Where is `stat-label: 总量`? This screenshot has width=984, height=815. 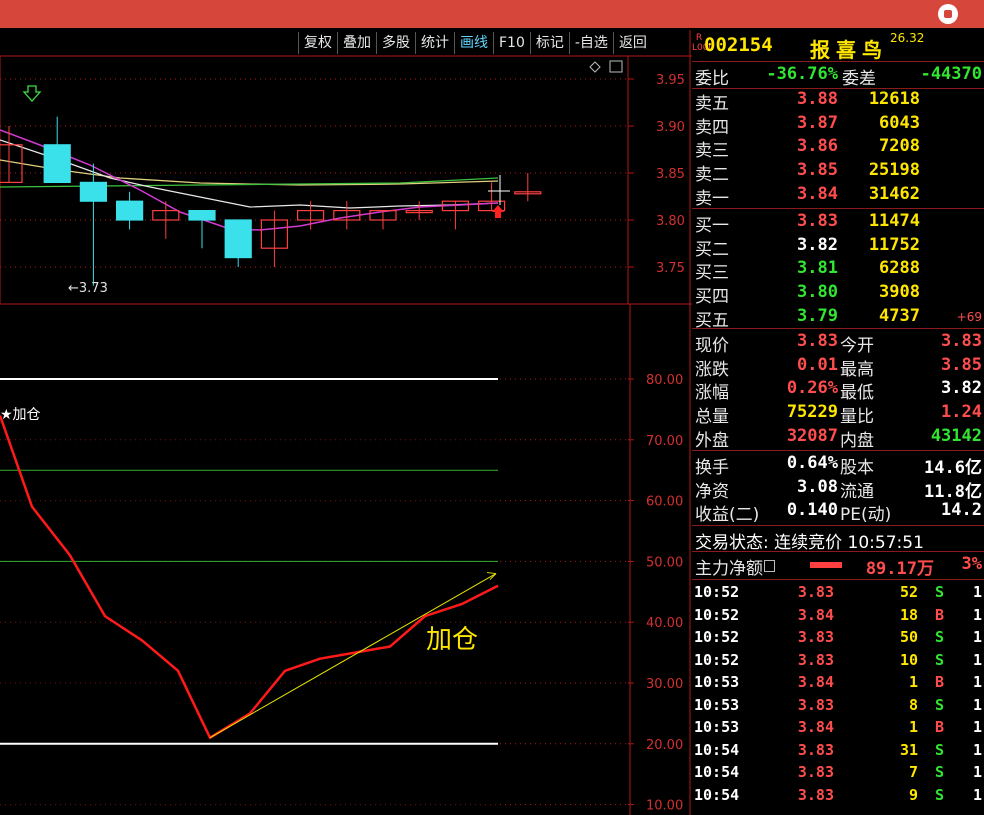 stat-label: 总量 is located at coordinates (712, 417).